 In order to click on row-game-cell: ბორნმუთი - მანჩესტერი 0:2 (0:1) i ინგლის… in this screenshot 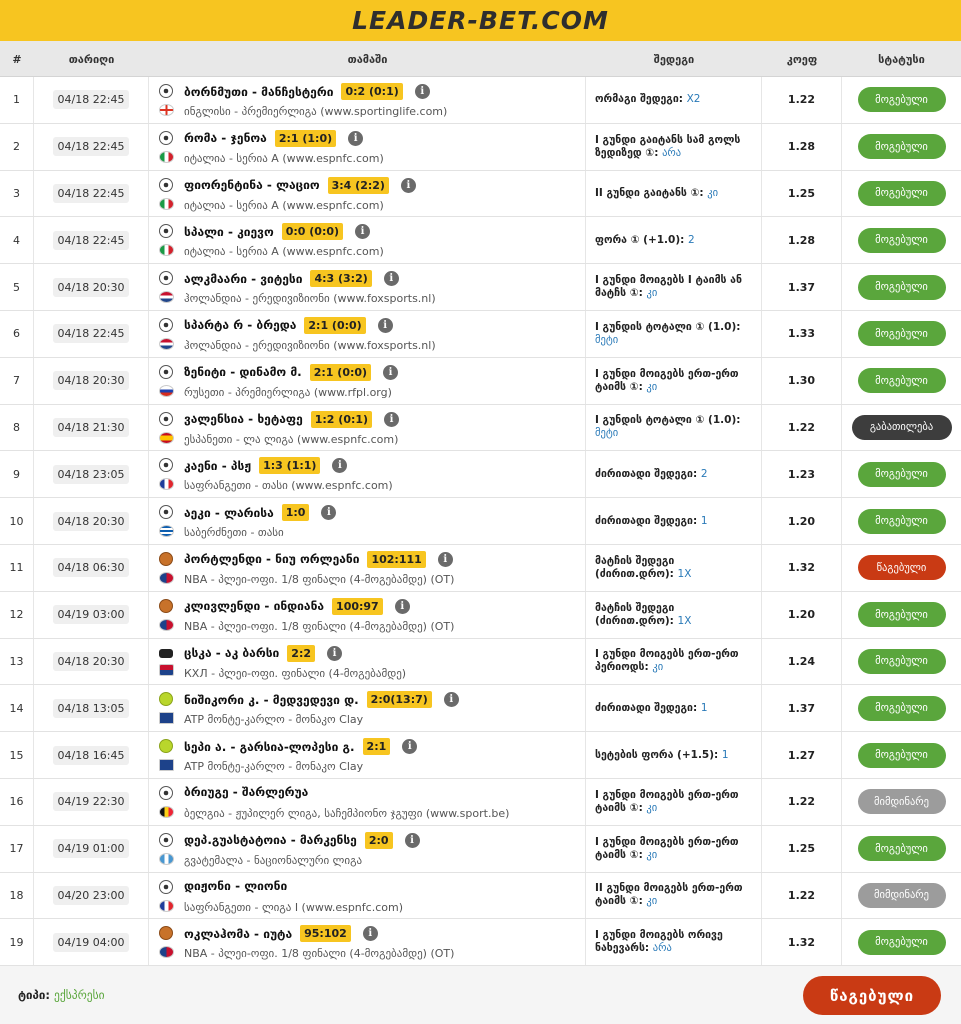, I will do `click(367, 100)`.